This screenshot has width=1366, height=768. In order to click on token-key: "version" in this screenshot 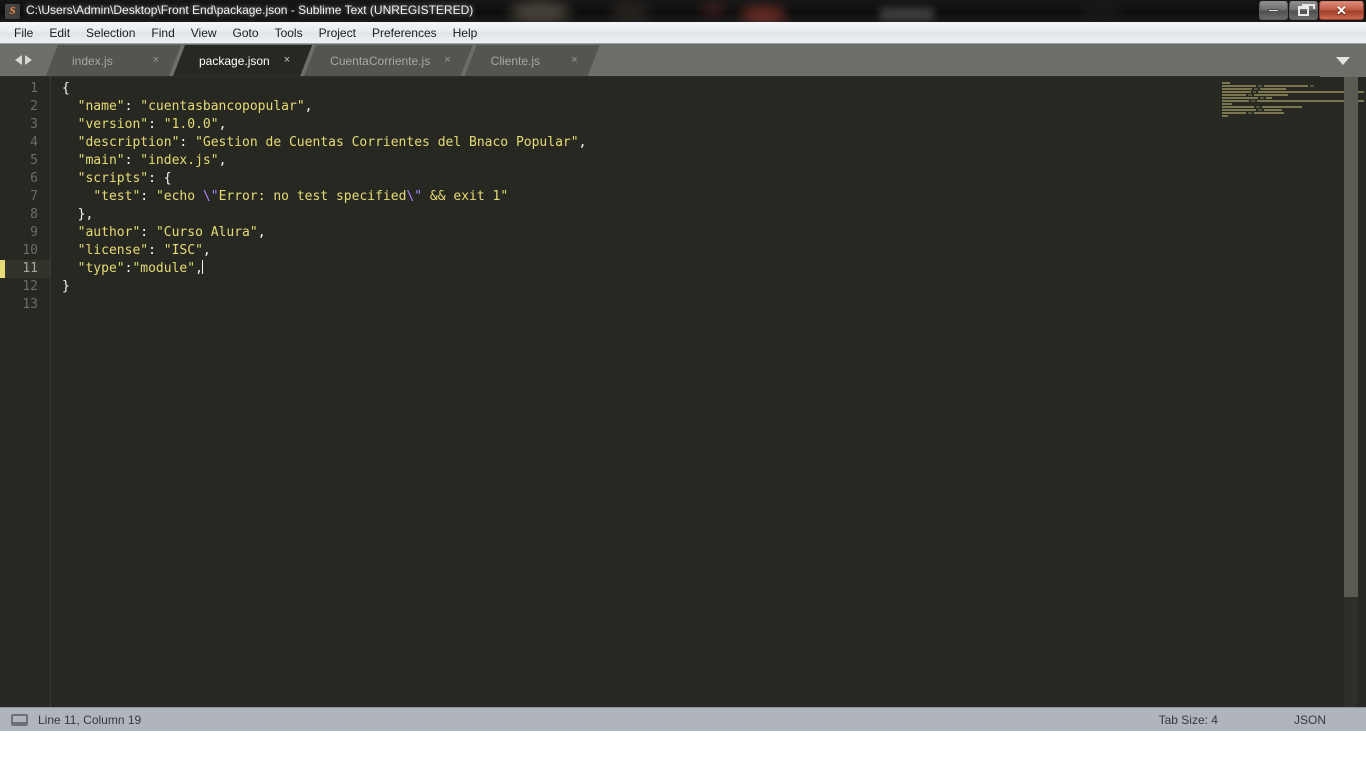, I will do `click(113, 124)`.